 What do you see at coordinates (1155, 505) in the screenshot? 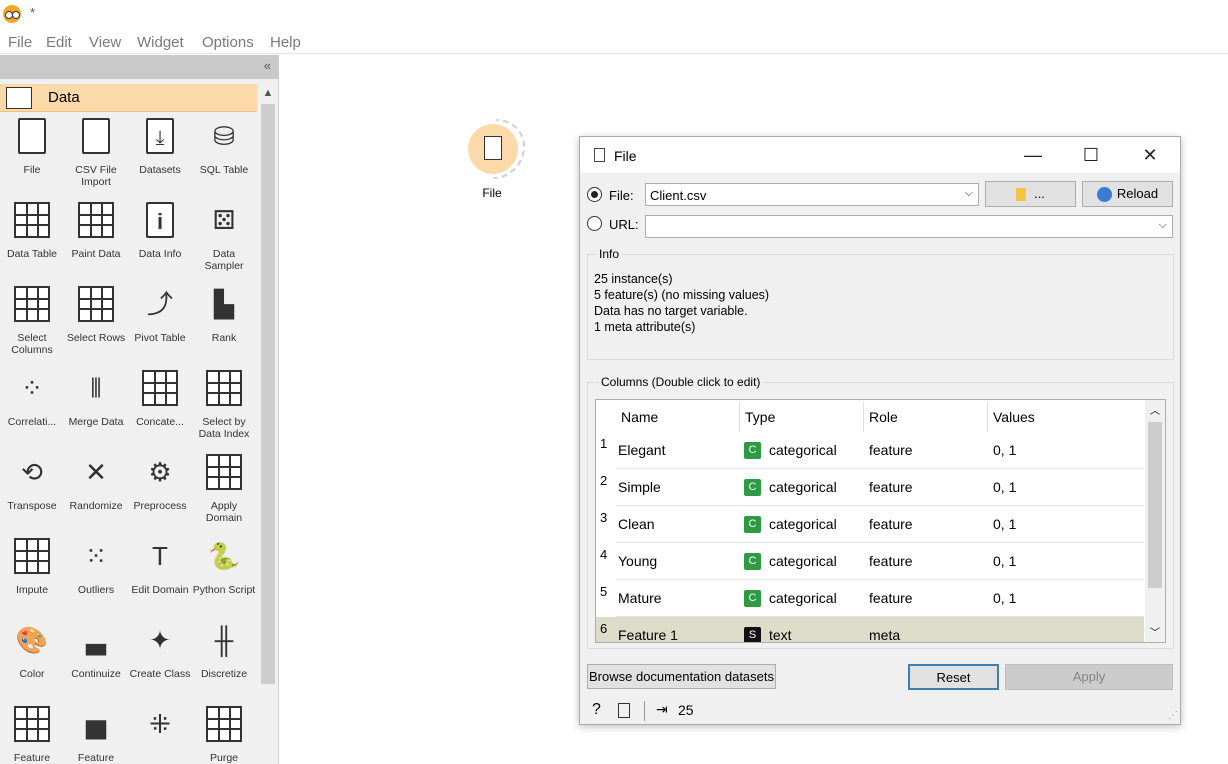
I see `table-scroll-thumb` at bounding box center [1155, 505].